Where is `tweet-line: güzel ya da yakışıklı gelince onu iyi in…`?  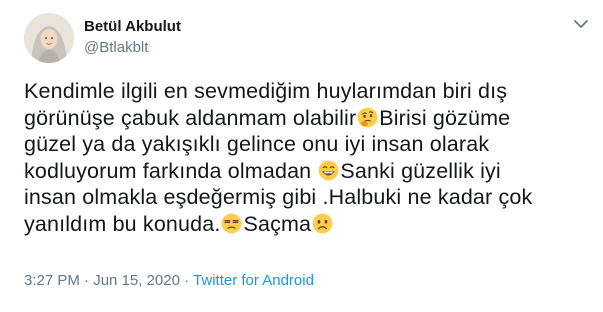
tweet-line: güzel ya da yakışıklı gelince onu iyi in… is located at coordinates (257, 144).